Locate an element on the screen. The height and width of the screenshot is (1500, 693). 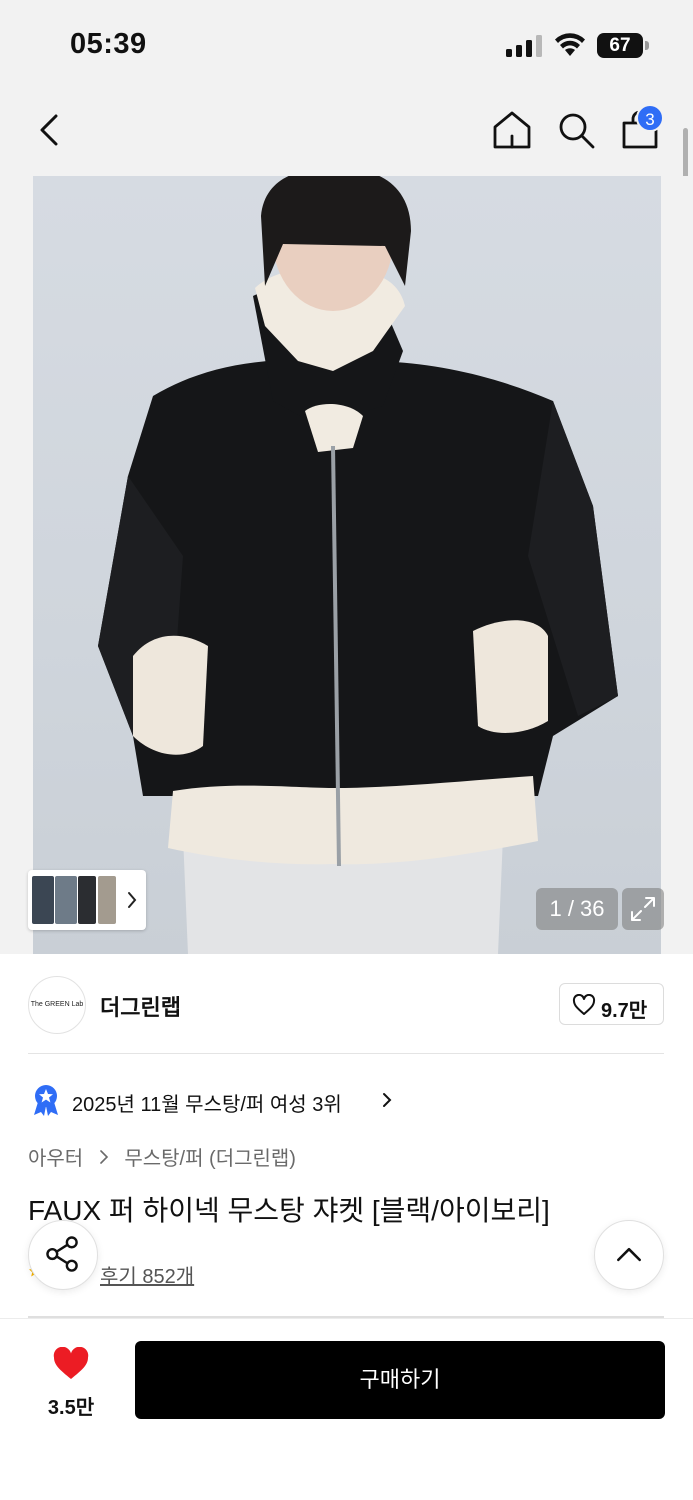
scroll-top-icon is located at coordinates (629, 1255).